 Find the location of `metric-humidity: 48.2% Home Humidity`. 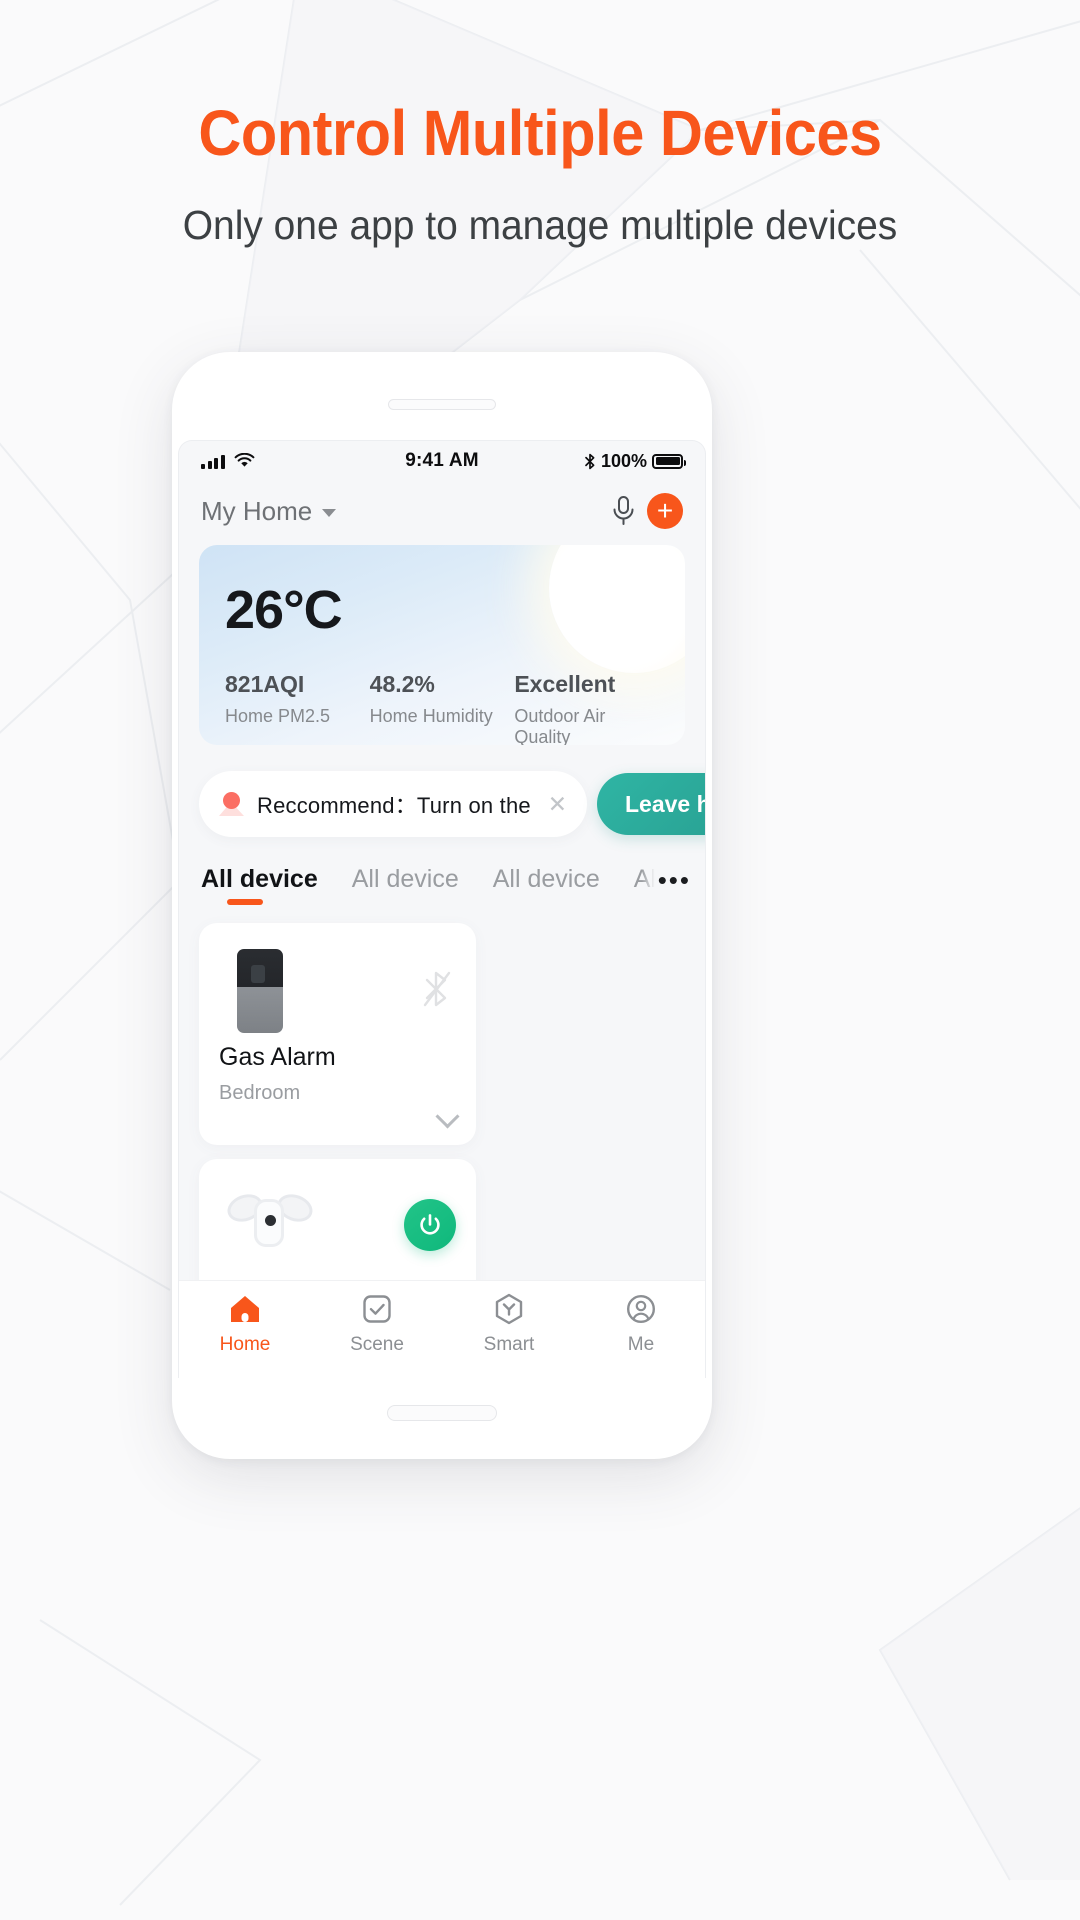

metric-humidity: 48.2% Home Humidity is located at coordinates (442, 708).